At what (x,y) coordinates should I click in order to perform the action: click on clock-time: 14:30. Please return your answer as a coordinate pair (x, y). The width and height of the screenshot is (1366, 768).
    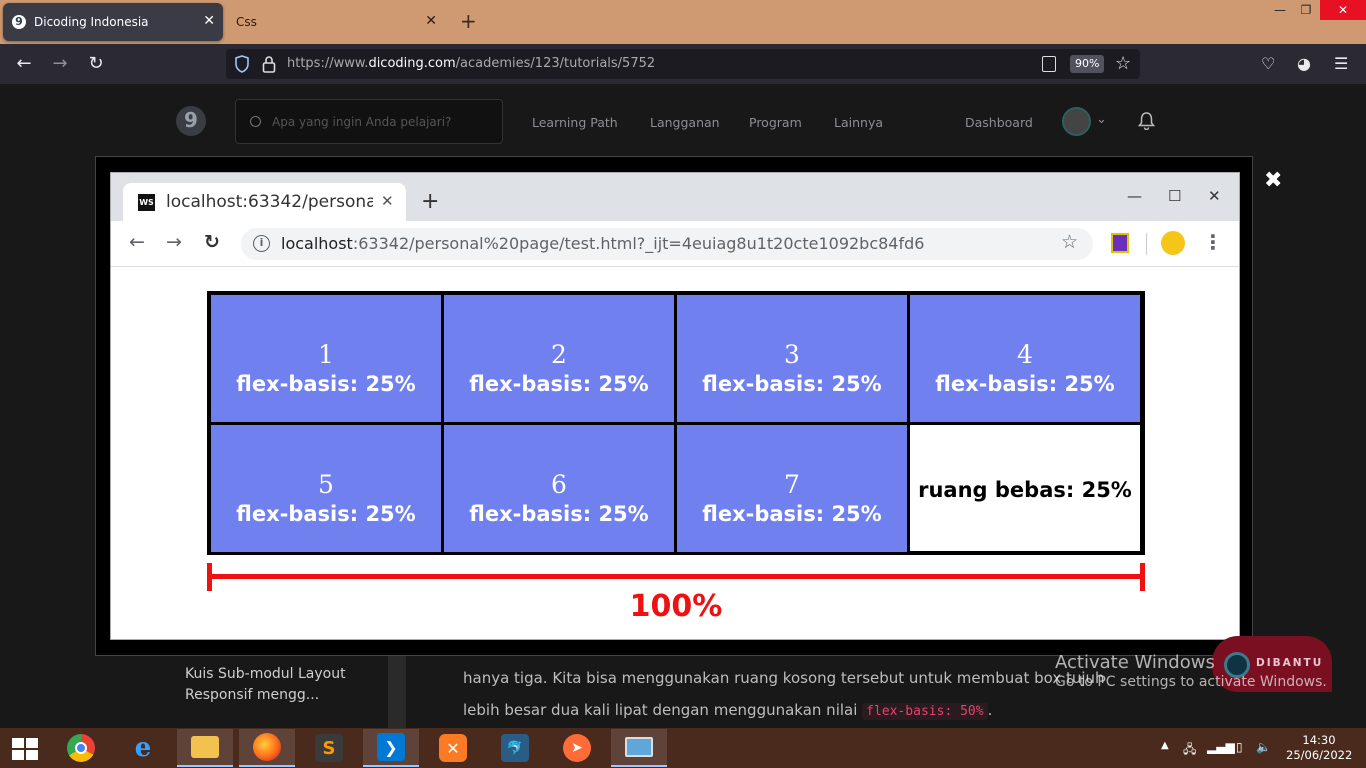
    Looking at the image, I should click on (1319, 740).